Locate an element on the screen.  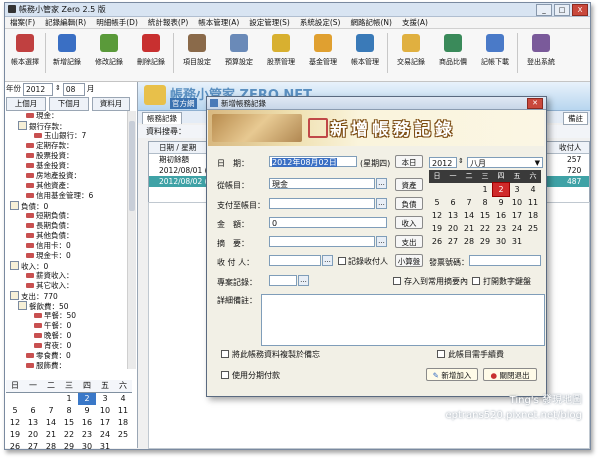
tree-item: 短期負債： is located at coordinates (50, 216).